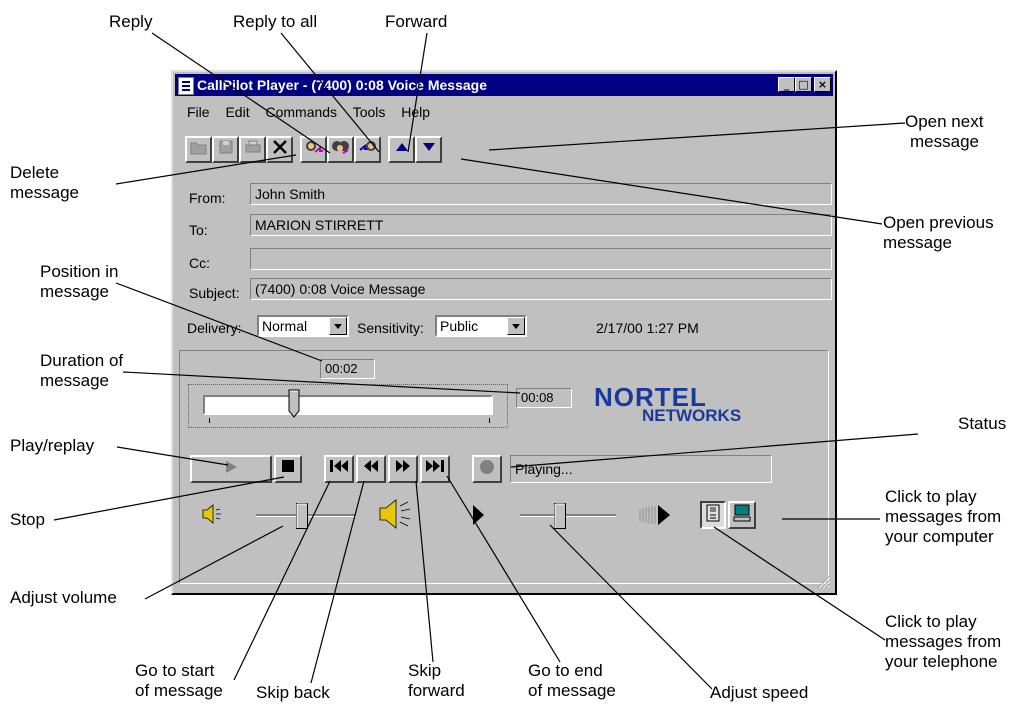  I want to click on callout-delete: Delete message, so click(44, 183).